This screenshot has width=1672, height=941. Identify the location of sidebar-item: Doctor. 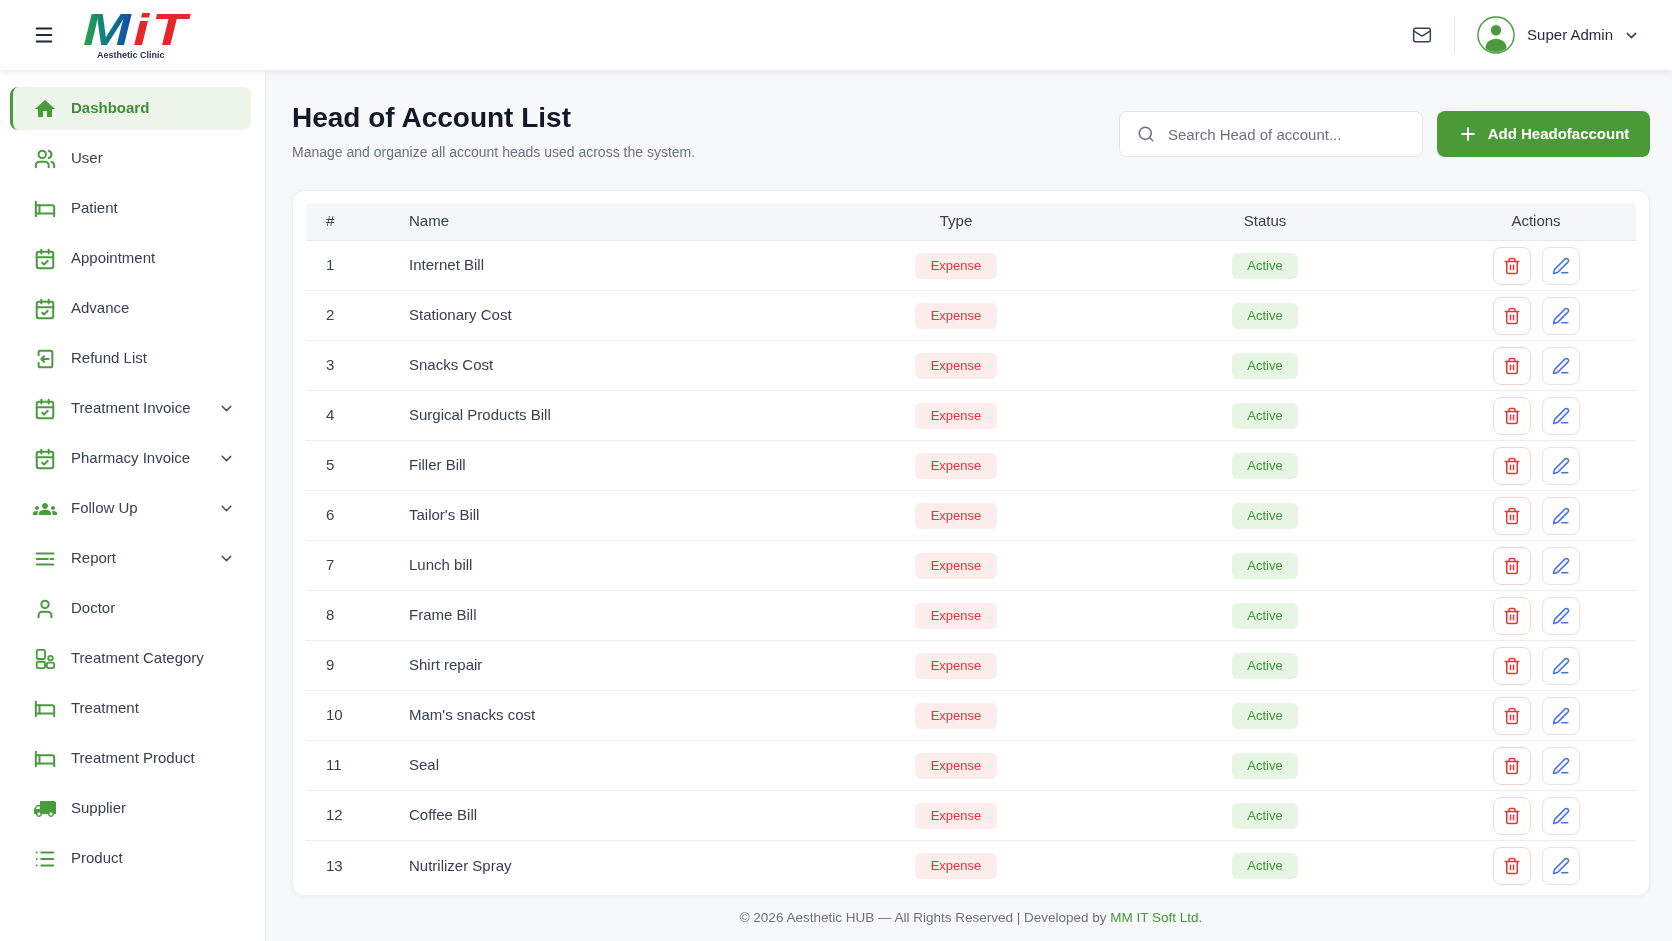
(130, 608).